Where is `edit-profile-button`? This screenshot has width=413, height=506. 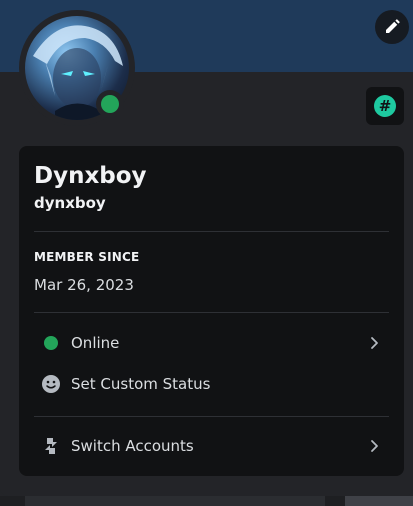
edit-profile-button is located at coordinates (392, 27).